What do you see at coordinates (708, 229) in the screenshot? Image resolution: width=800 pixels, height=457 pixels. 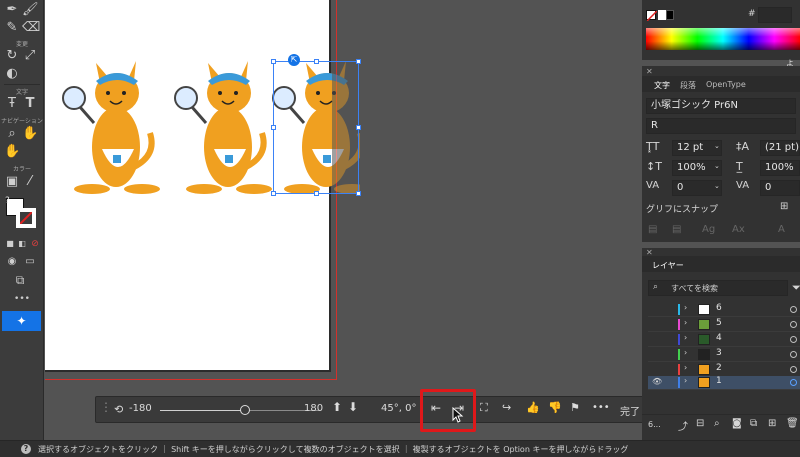 I see `snap-icon: Ag` at bounding box center [708, 229].